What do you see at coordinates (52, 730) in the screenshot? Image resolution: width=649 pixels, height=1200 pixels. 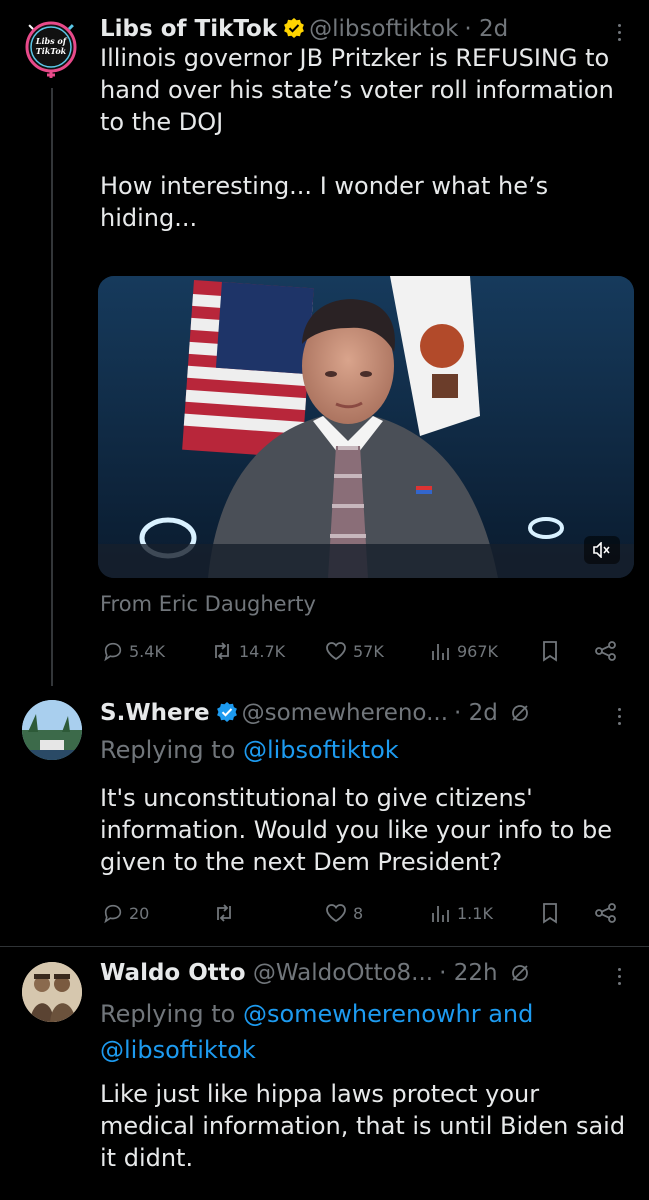 I see `swhere-avatar` at bounding box center [52, 730].